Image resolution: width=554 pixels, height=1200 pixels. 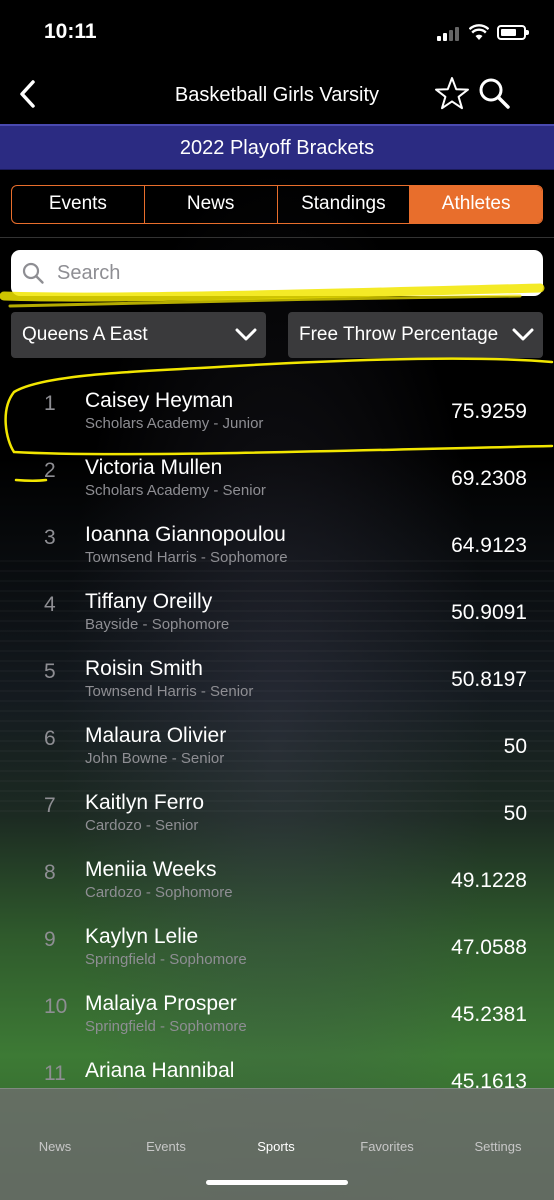 What do you see at coordinates (161, 1003) in the screenshot?
I see `athlete-name: Malaiya Prosper` at bounding box center [161, 1003].